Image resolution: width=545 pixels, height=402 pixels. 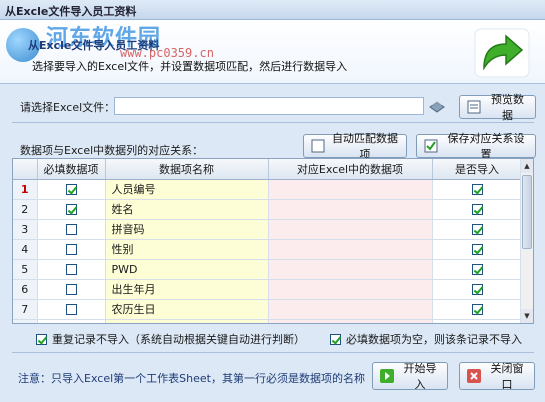 What do you see at coordinates (190, 66) in the screenshot?
I see `header-description: 选择要导入的Excel文件，并设置数据项匹配，然后进行数据导入` at bounding box center [190, 66].